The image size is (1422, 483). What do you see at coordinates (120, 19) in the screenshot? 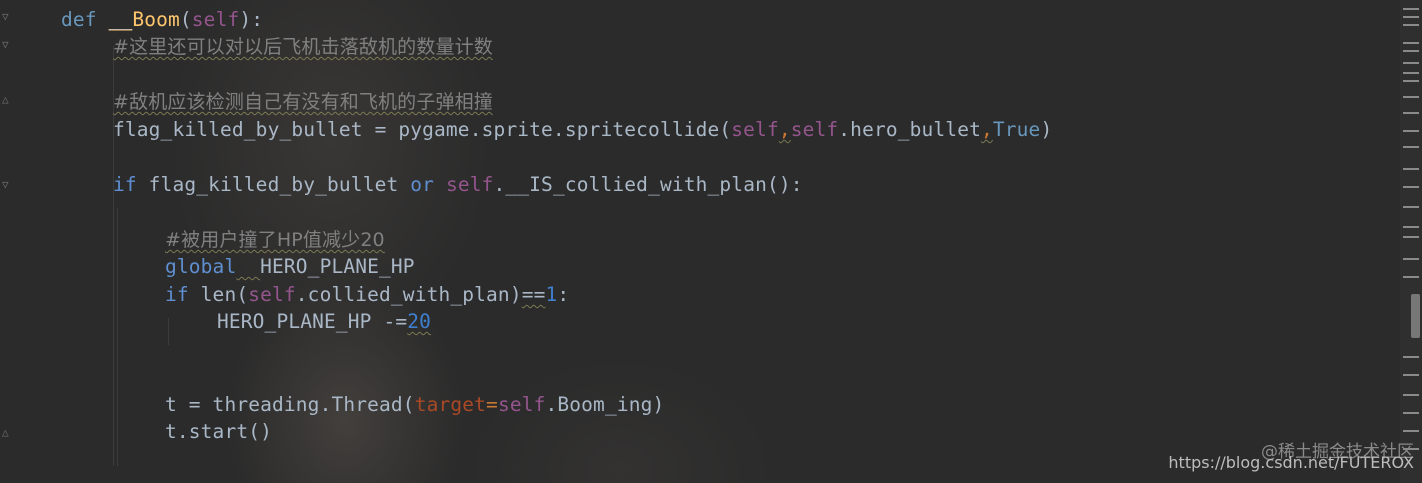
I see `function-name-prefix: __` at bounding box center [120, 19].